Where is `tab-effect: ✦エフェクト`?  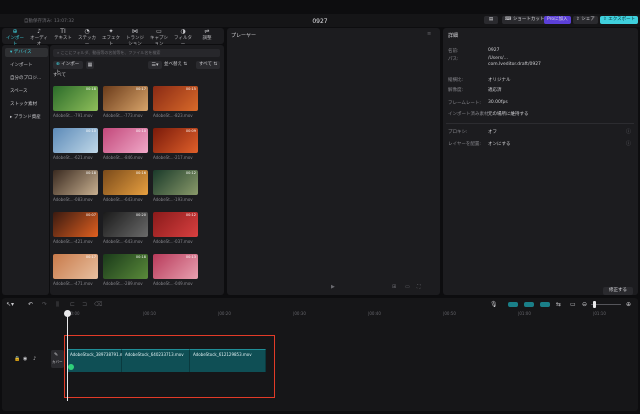 tab-effect: ✦エフェクト is located at coordinates (111, 37).